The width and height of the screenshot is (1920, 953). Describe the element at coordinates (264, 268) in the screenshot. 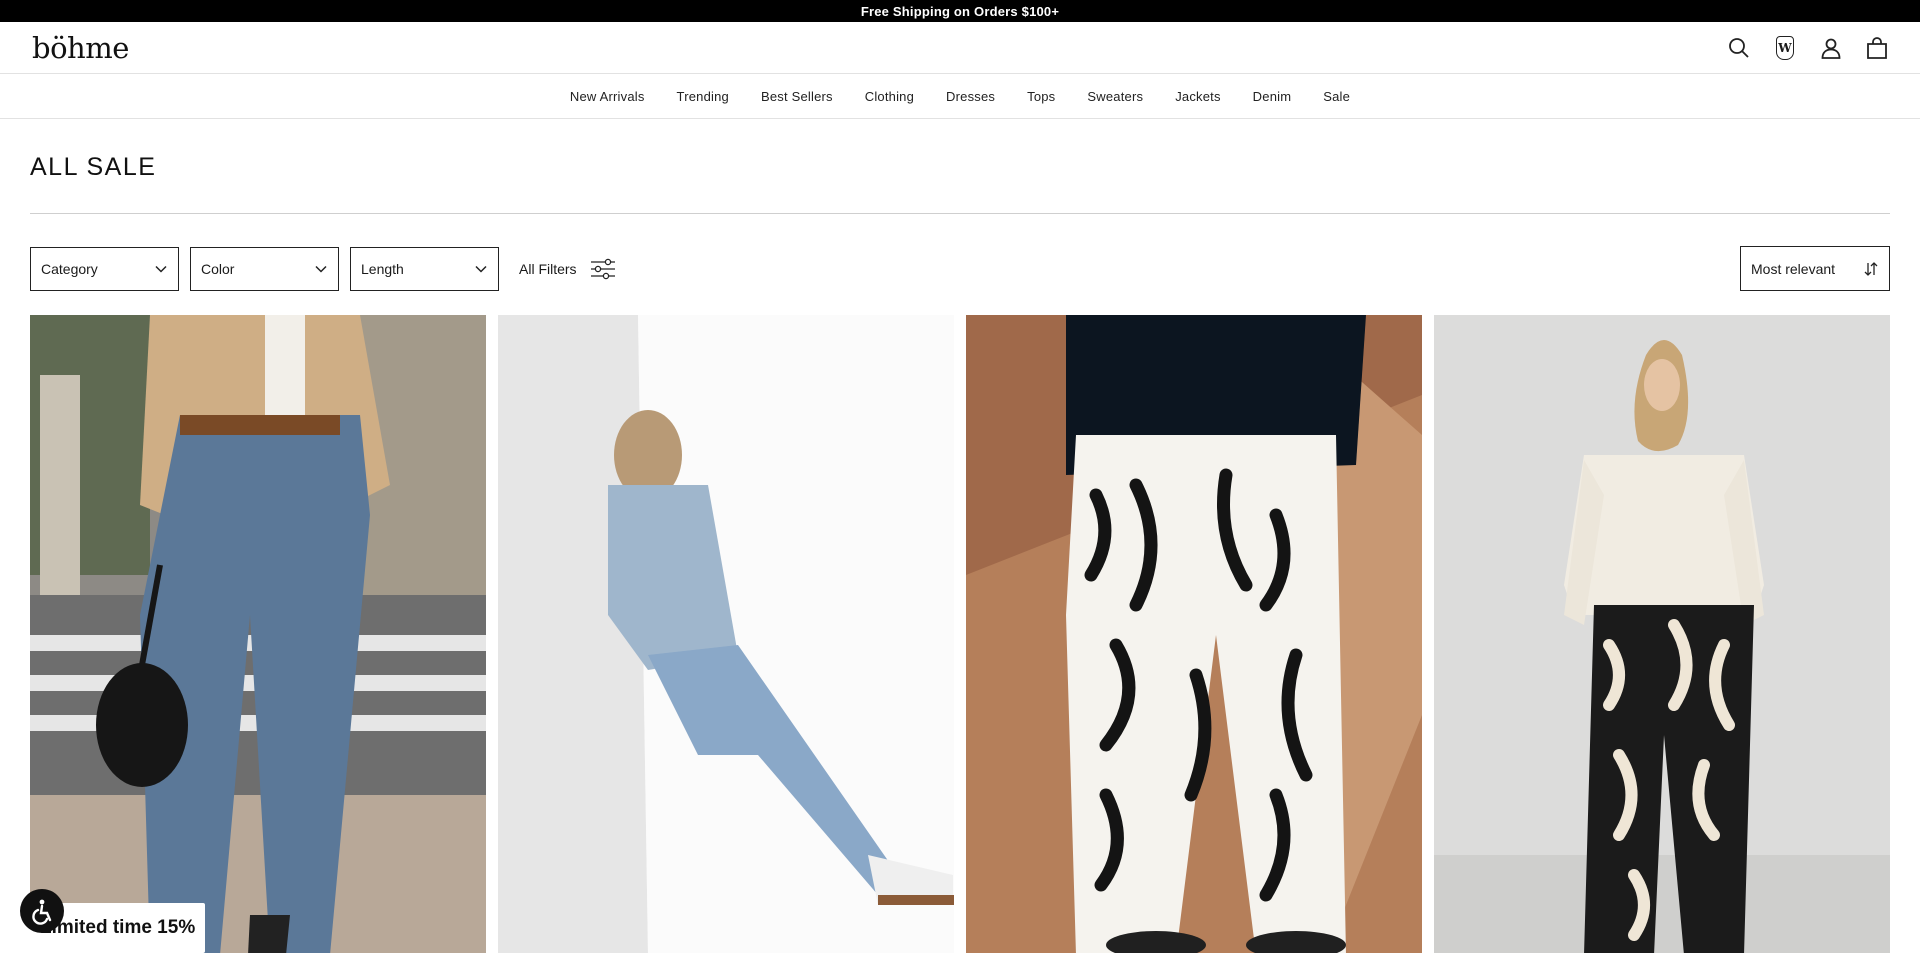

I see `color-filter: Color` at that location.